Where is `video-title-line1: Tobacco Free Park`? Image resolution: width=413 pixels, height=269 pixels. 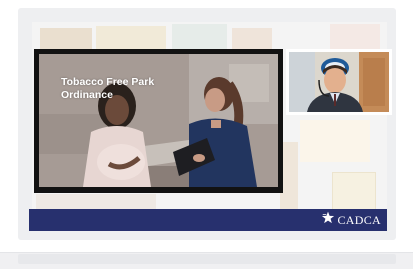 video-title-line1: Tobacco Free Park is located at coordinates (108, 82).